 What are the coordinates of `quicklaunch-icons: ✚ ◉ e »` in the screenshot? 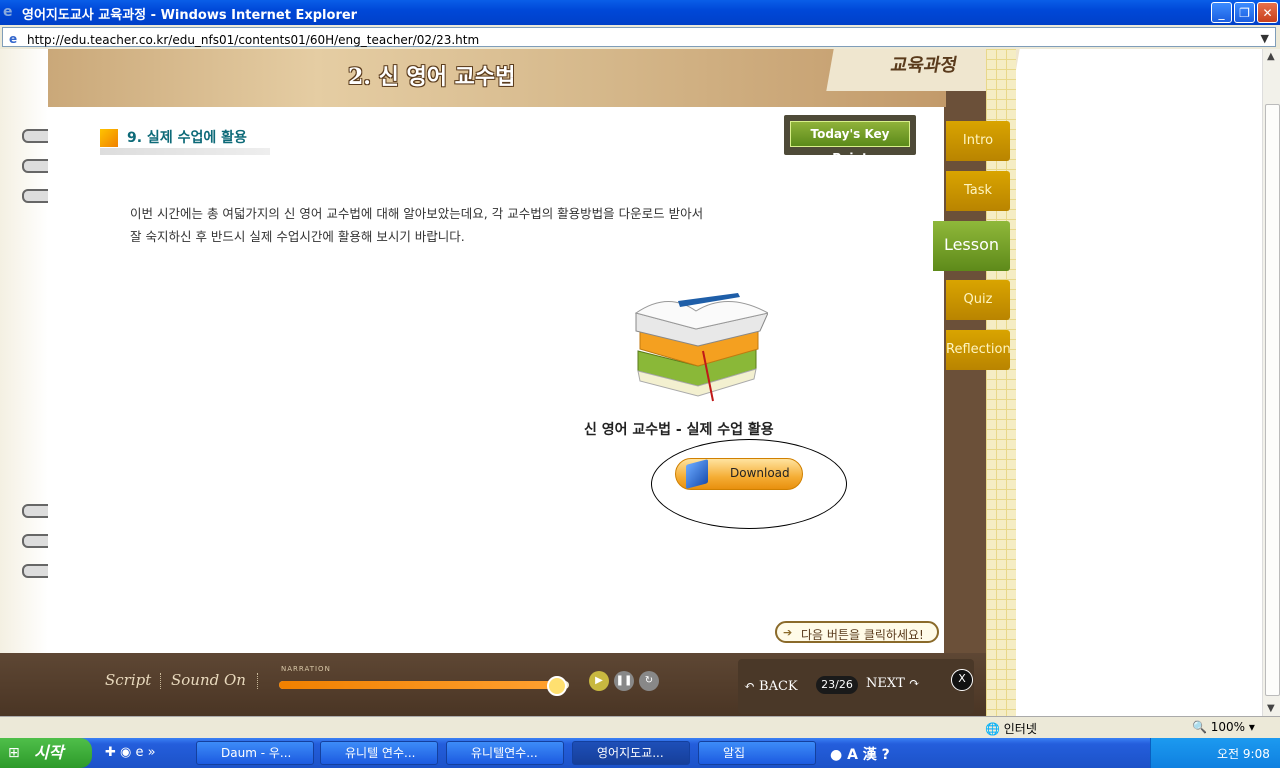 It's located at (130, 752).